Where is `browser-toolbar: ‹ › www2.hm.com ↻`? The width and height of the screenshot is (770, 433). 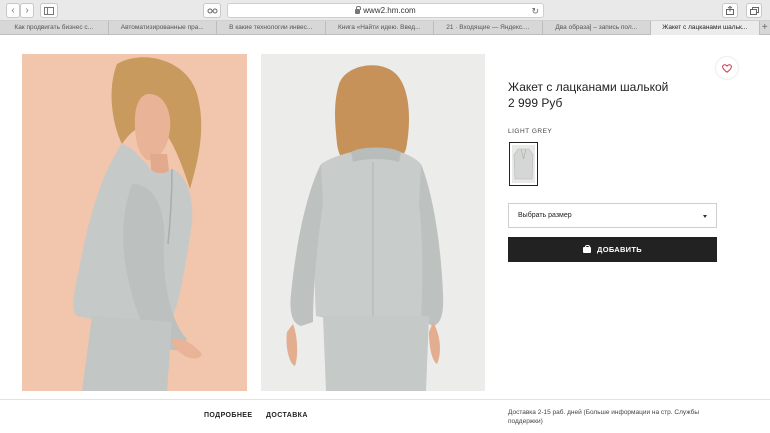
browser-toolbar: ‹ › www2.hm.com ↻ is located at coordinates (385, 10).